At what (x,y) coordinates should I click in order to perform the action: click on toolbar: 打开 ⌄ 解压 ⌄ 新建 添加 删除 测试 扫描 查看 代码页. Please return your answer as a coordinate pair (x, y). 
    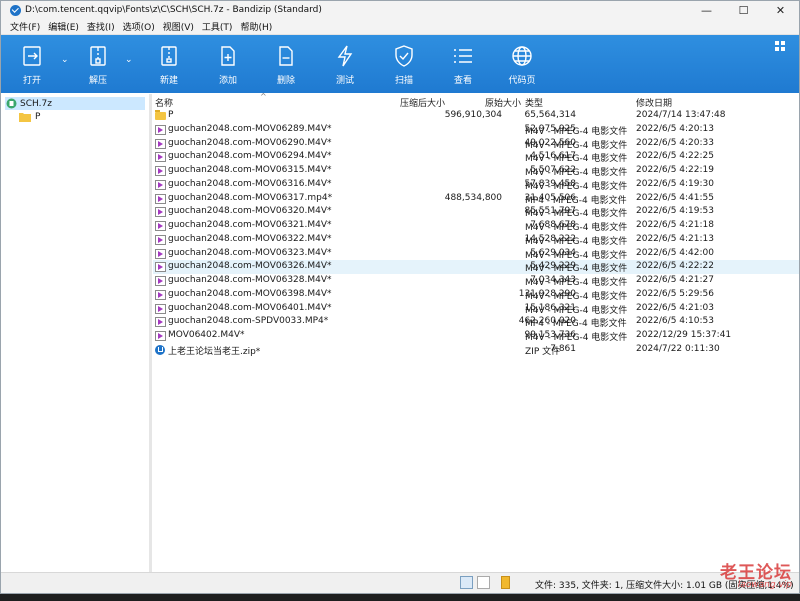
    Looking at the image, I should click on (400, 64).